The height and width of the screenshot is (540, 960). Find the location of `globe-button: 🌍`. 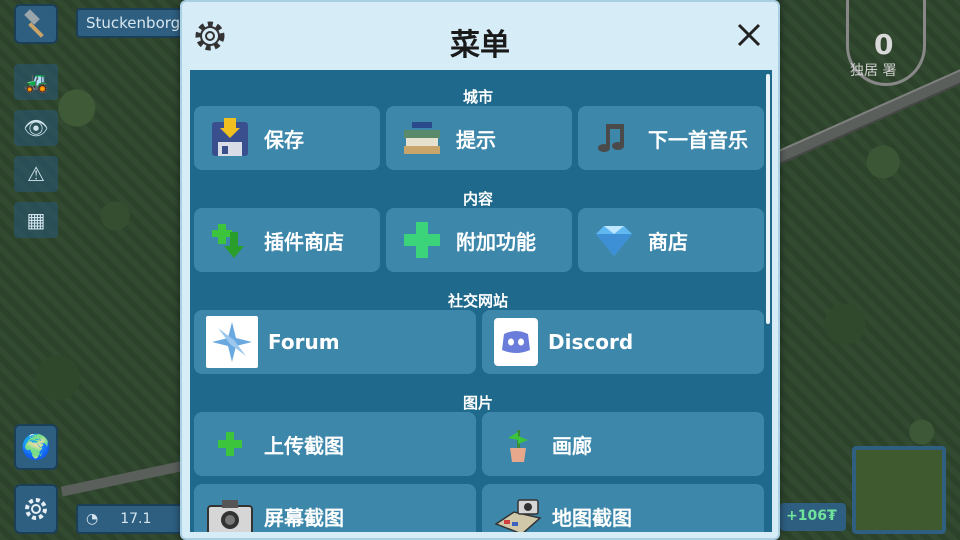

globe-button: 🌍 is located at coordinates (36, 447).